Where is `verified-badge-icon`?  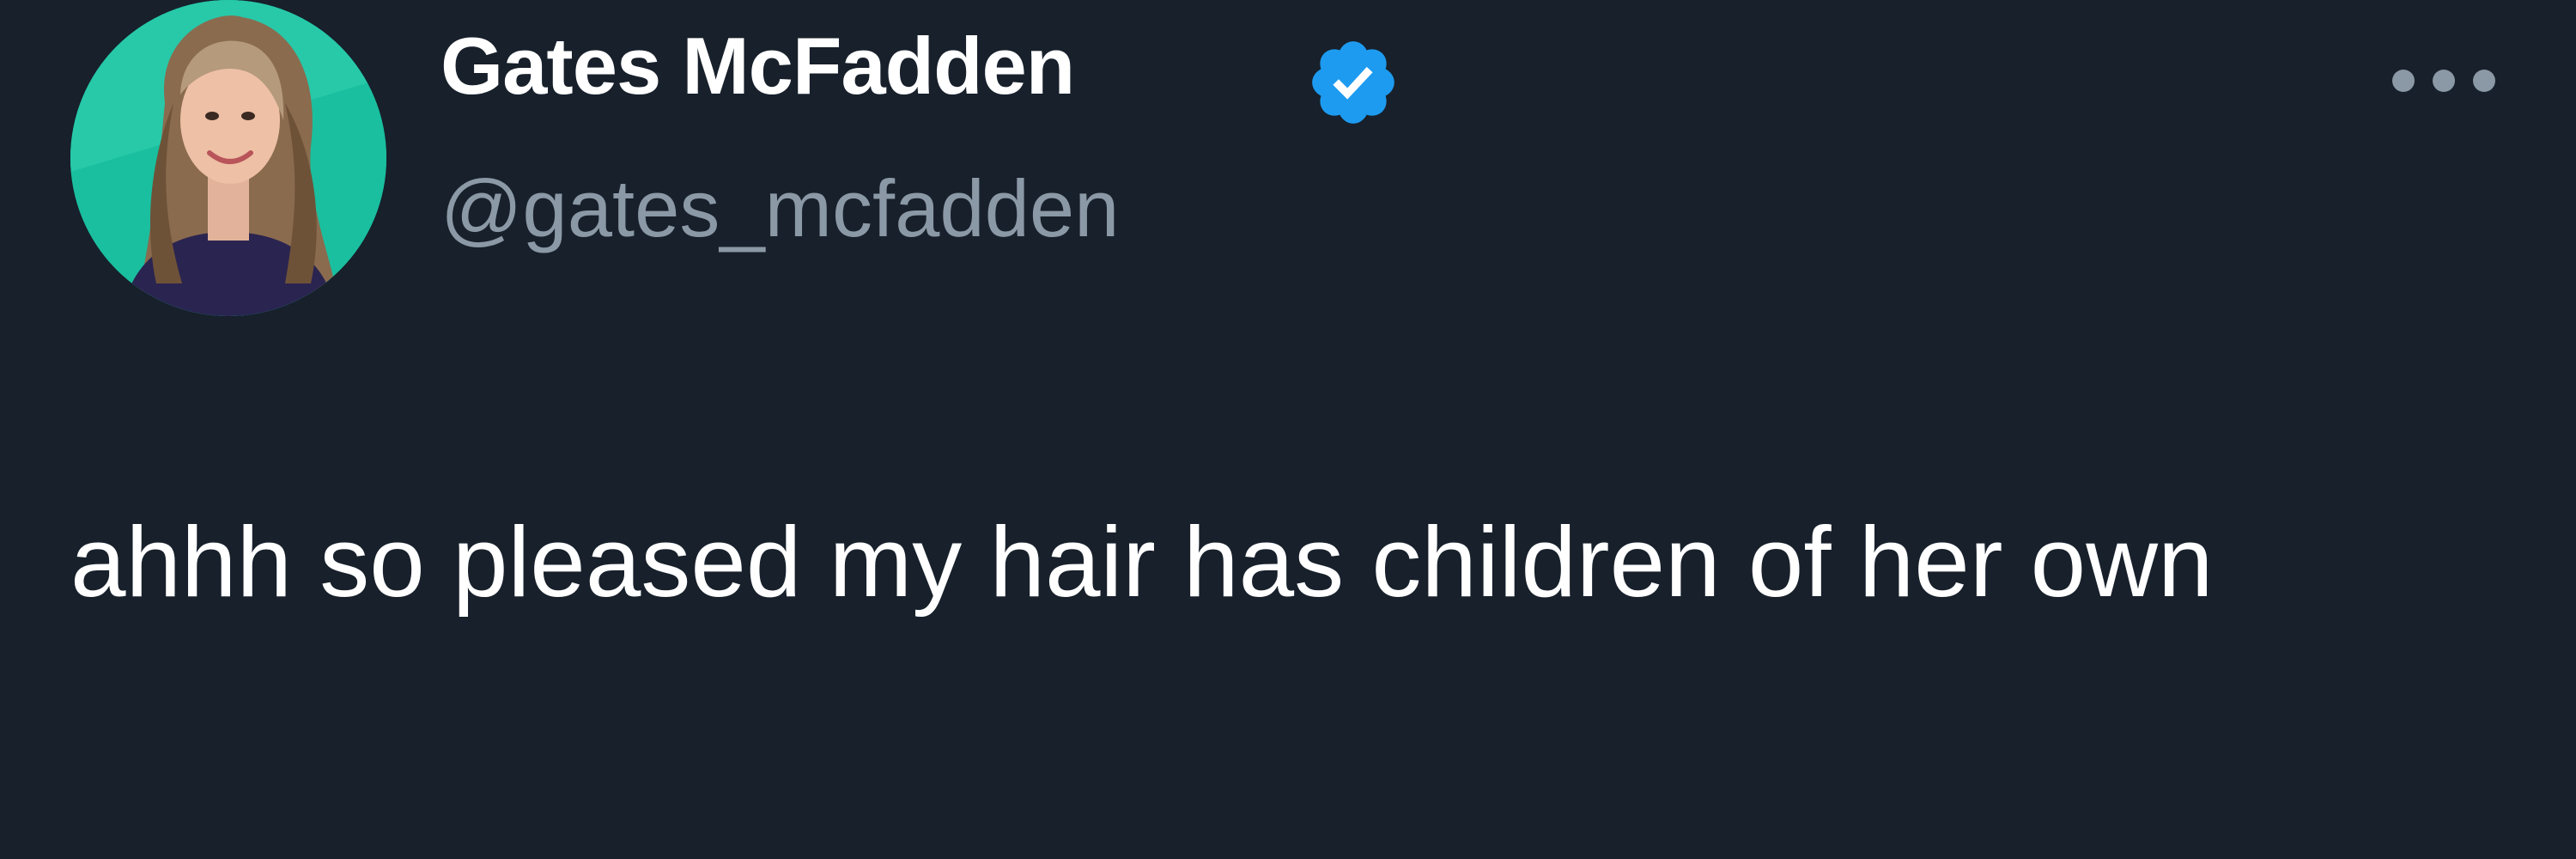
verified-badge-icon is located at coordinates (1353, 83).